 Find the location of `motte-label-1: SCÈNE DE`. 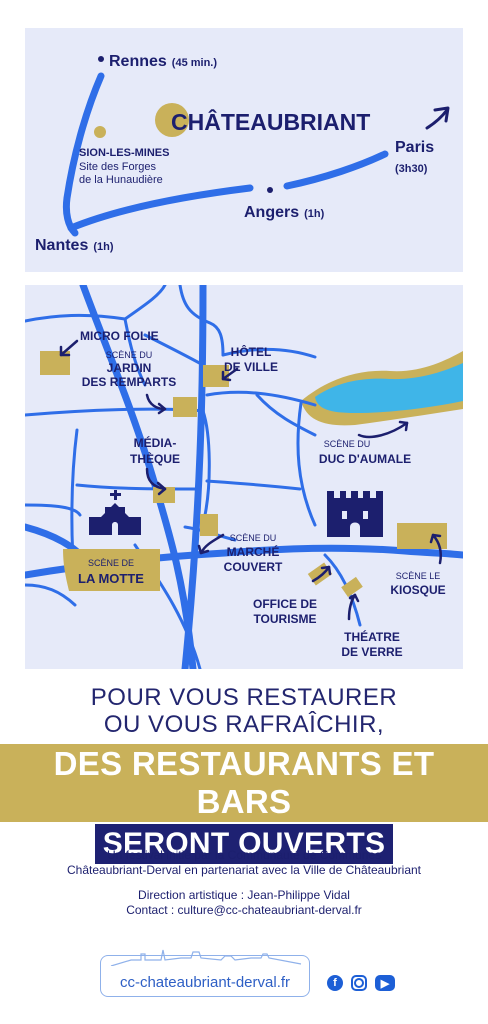

motte-label-1: SCÈNE DE is located at coordinates (111, 563).